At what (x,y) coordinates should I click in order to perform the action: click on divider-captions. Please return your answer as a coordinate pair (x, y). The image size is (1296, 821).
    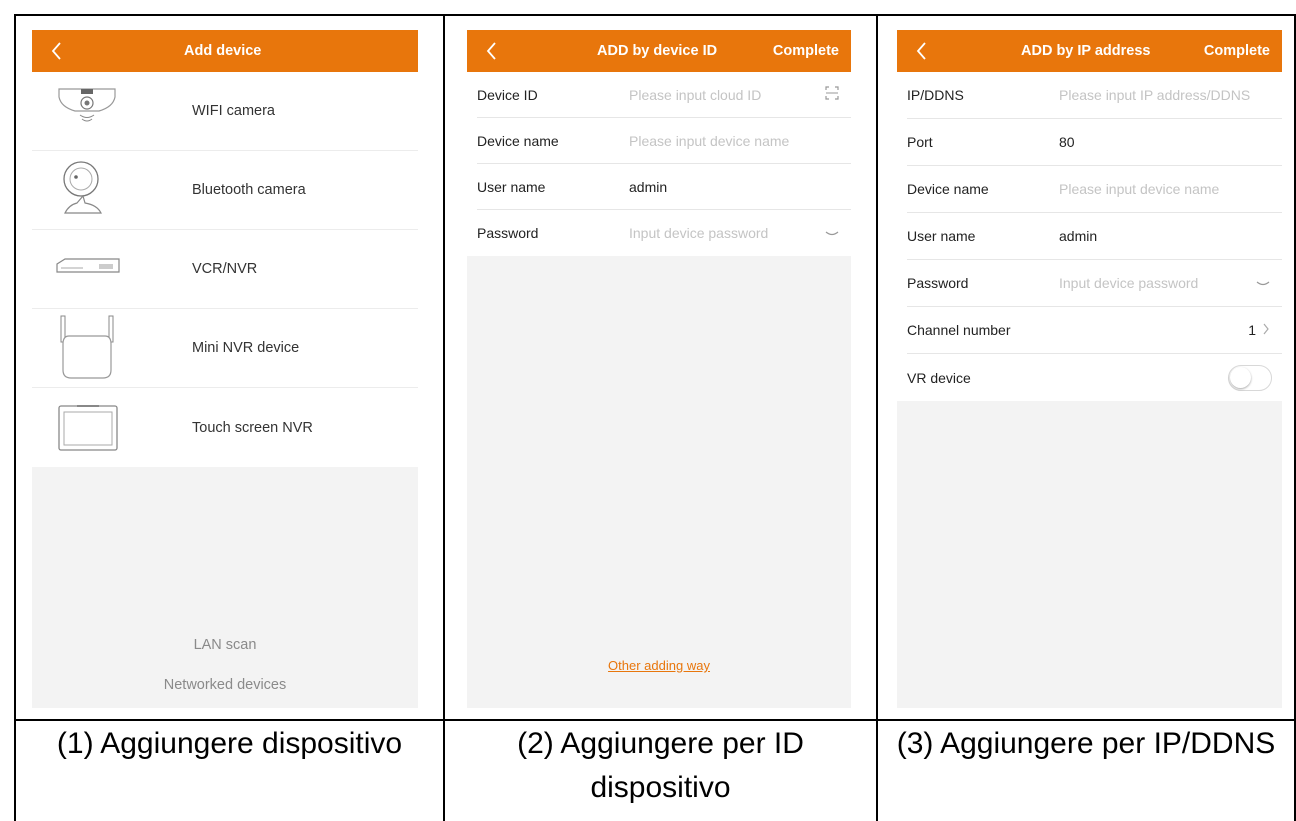
    Looking at the image, I should click on (655, 720).